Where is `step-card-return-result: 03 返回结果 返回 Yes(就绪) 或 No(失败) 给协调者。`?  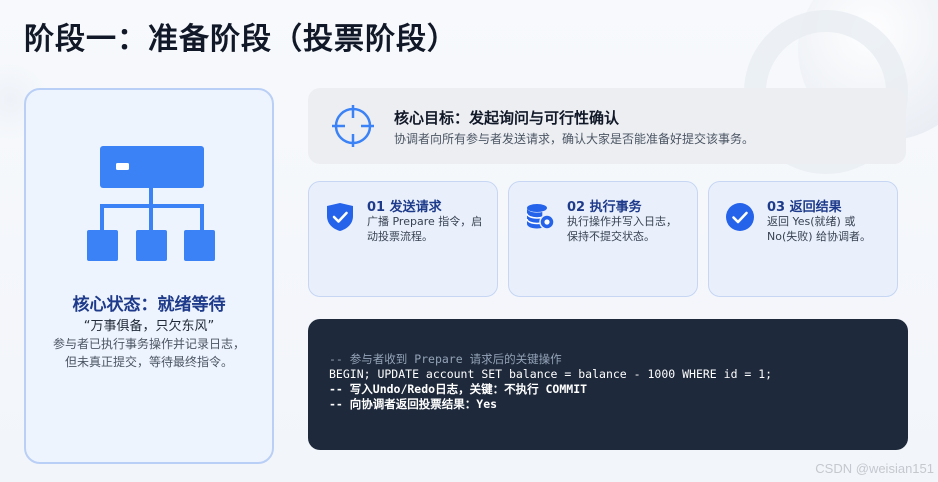
step-card-return-result: 03 返回结果 返回 Yes(就绪) 或 No(失败) 给协调者。 is located at coordinates (803, 239).